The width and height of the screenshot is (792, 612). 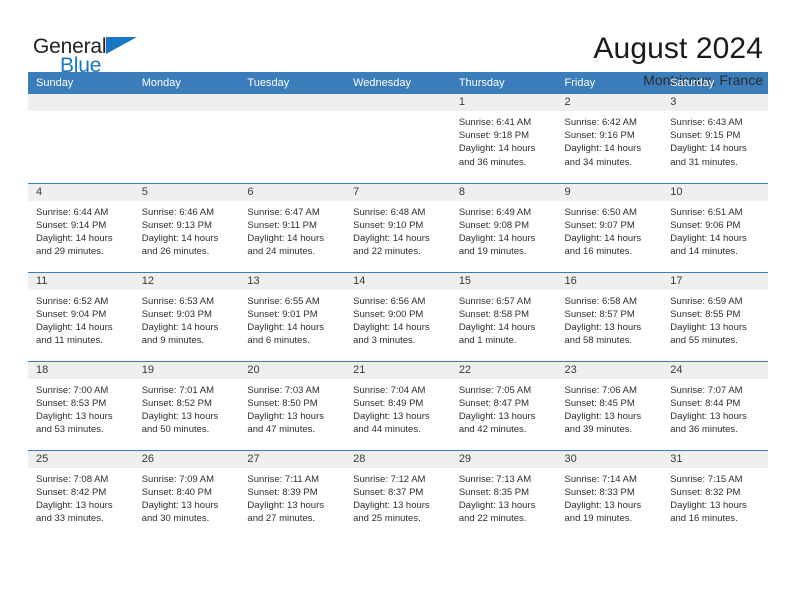 What do you see at coordinates (706, 212) in the screenshot?
I see `sunrise-text: Sunrise: 6:51 AM` at bounding box center [706, 212].